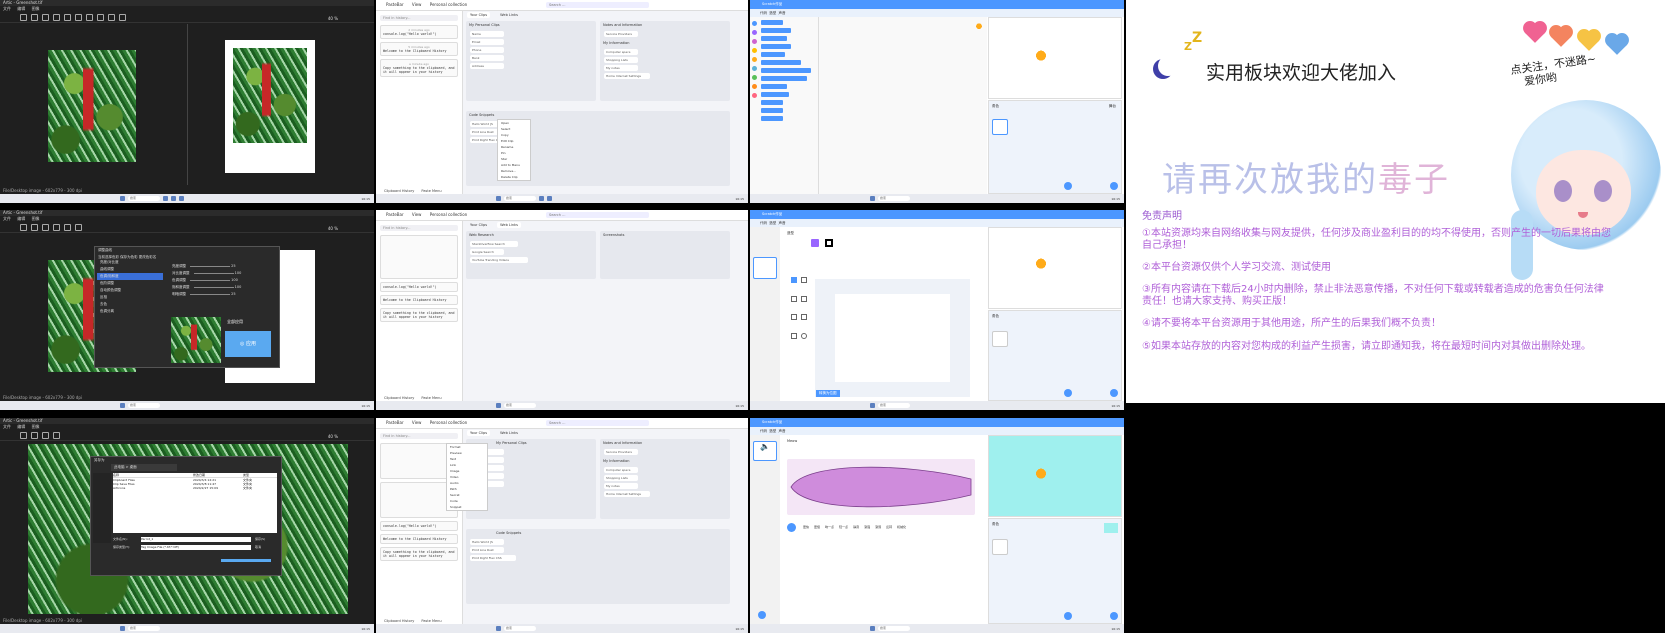  I want to click on redo-icon, so click(56, 17).